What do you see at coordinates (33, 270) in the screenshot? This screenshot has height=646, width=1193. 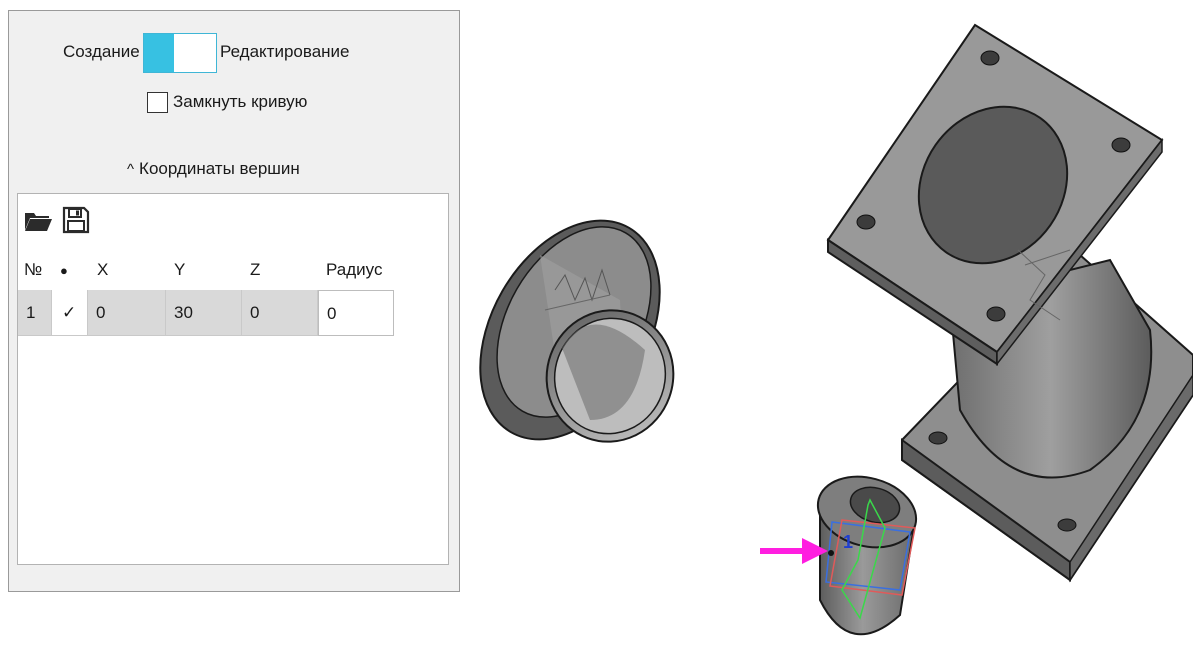 I see `col-header-num: №` at bounding box center [33, 270].